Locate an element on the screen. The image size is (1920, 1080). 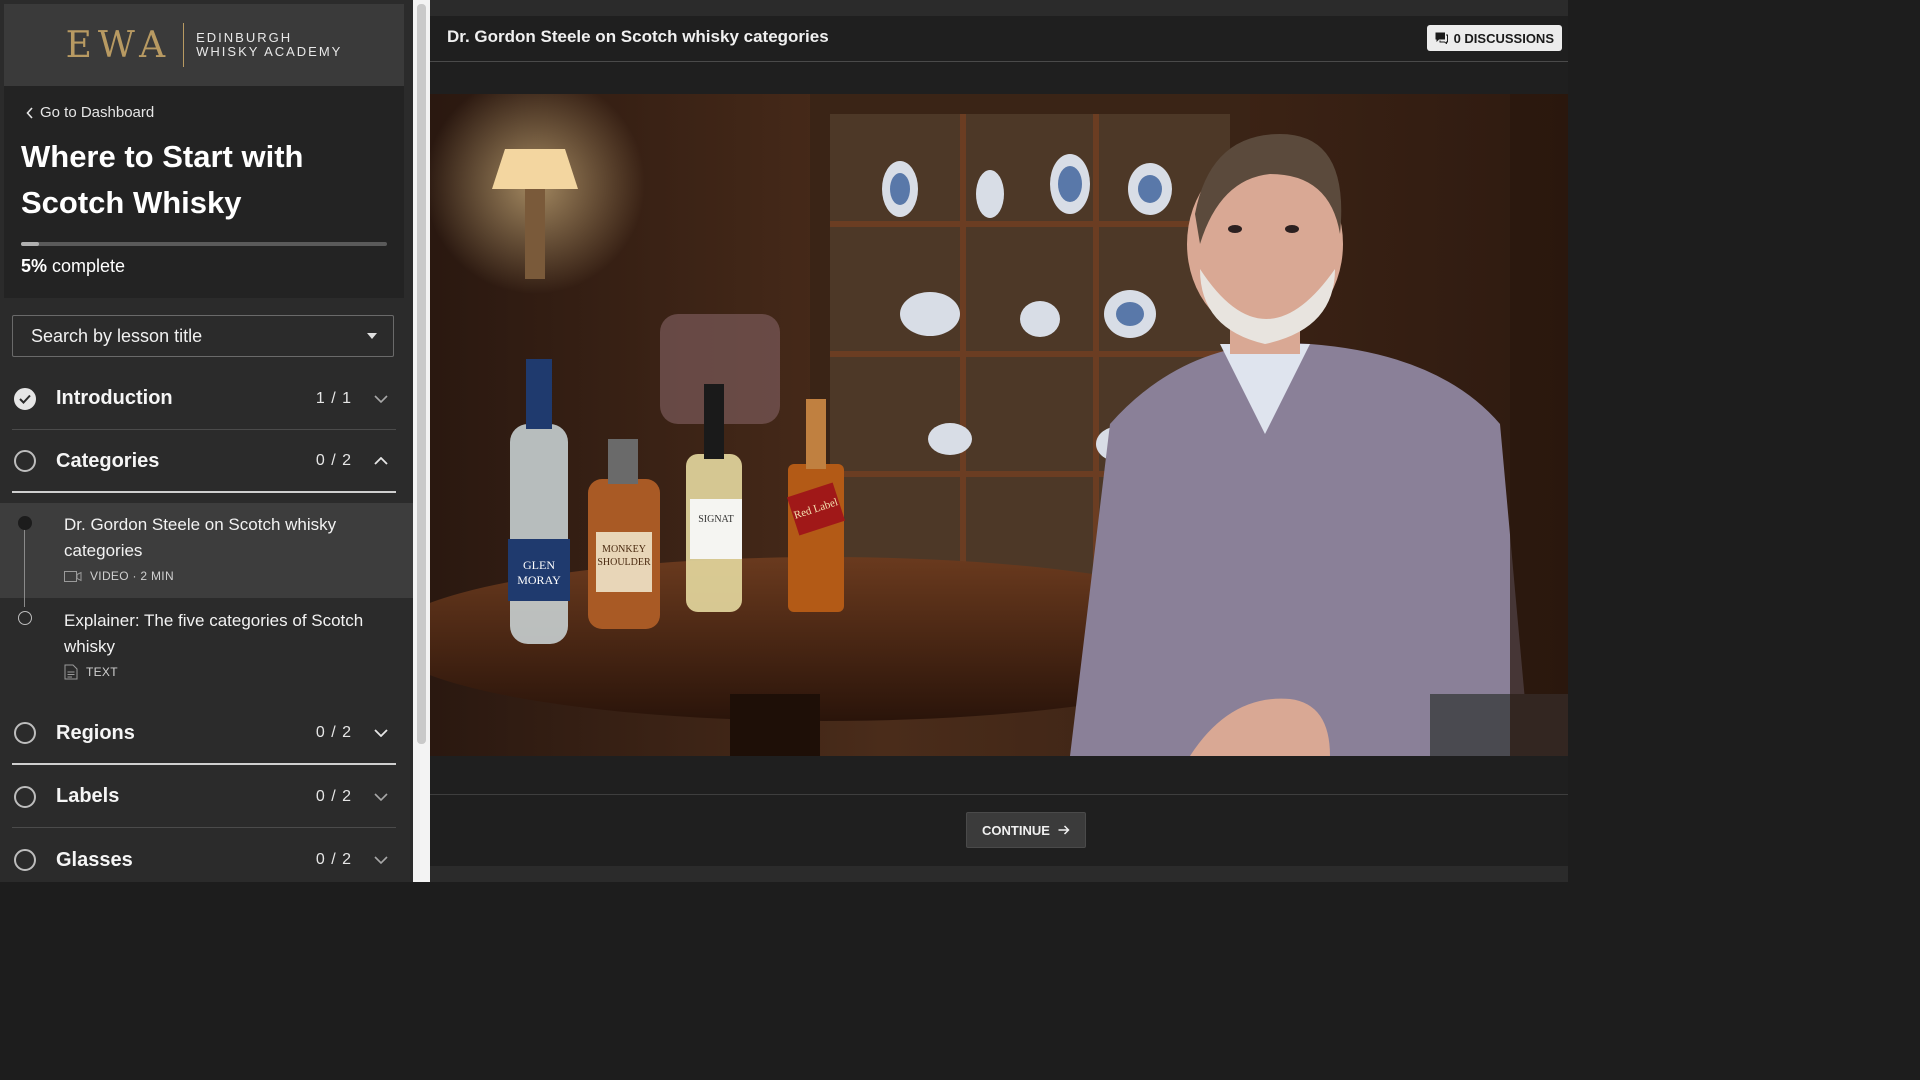
course-title-line1: Where to Start with is located at coordinates (162, 156).